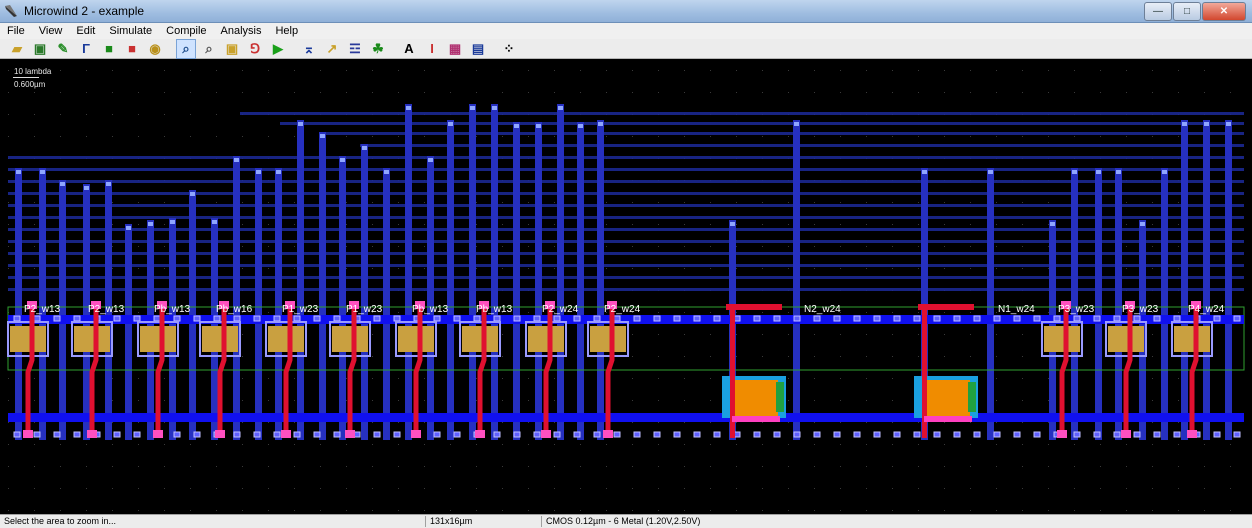 The height and width of the screenshot is (528, 1252). What do you see at coordinates (409, 49) in the screenshot?
I see `text-icon: A` at bounding box center [409, 49].